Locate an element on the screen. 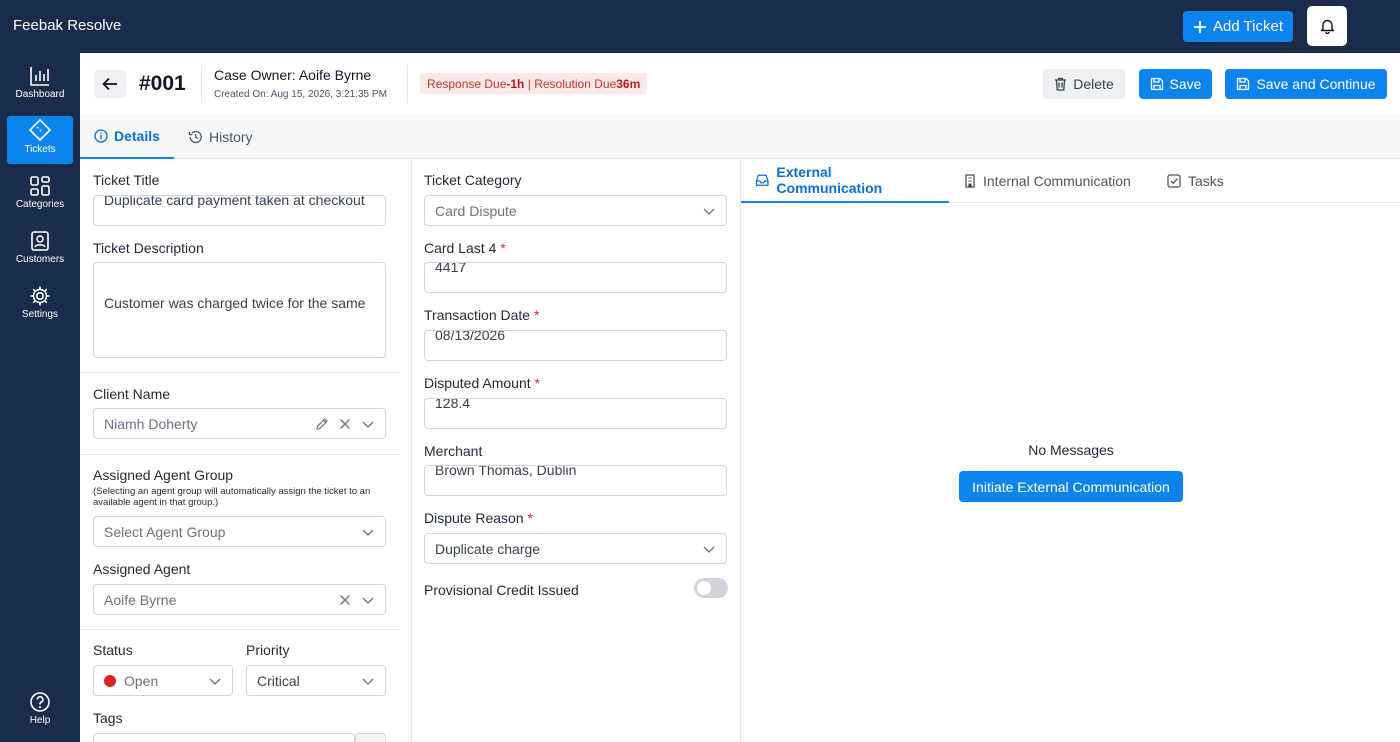 This screenshot has width=1400, height=742. transaction-date-input: 08/13/2026 is located at coordinates (575, 345).